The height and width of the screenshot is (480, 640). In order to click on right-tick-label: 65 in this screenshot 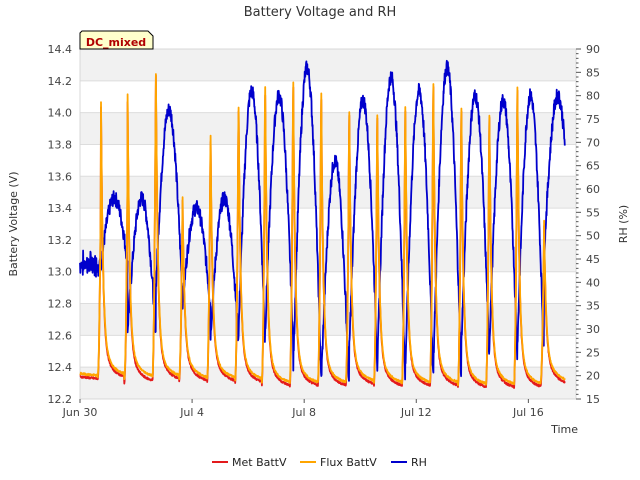, I will do `click(593, 166)`.